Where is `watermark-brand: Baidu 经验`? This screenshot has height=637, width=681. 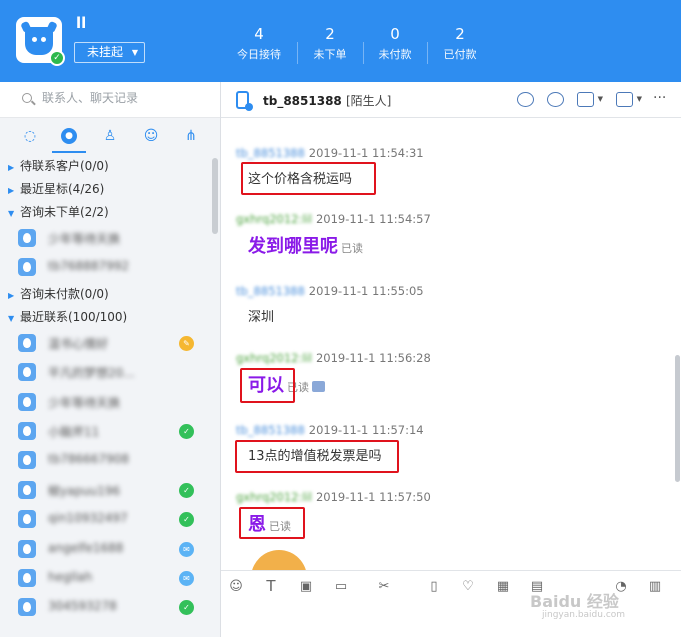 watermark-brand: Baidu 经验 is located at coordinates (574, 601).